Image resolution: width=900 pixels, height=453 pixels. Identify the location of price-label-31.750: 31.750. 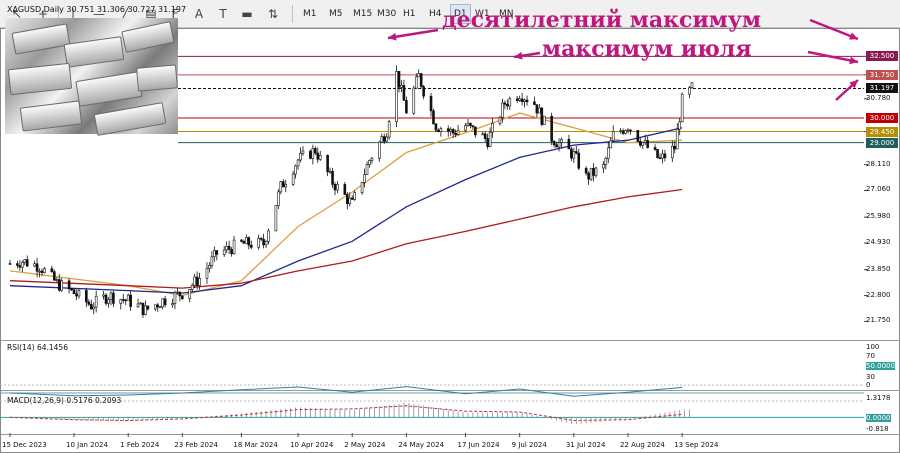
(882, 74).